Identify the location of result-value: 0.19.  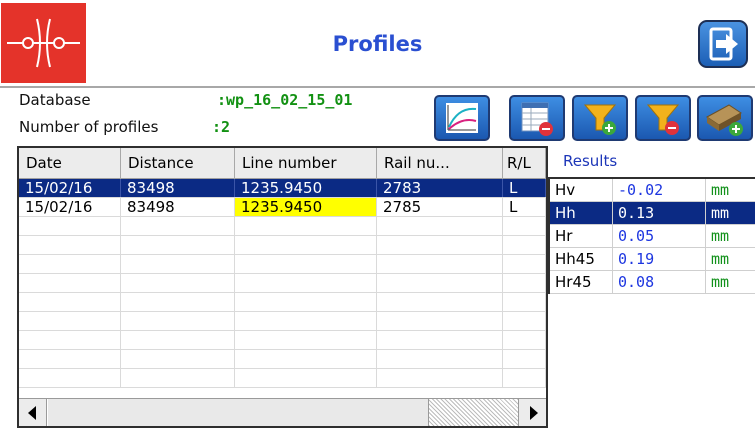
(659, 259).